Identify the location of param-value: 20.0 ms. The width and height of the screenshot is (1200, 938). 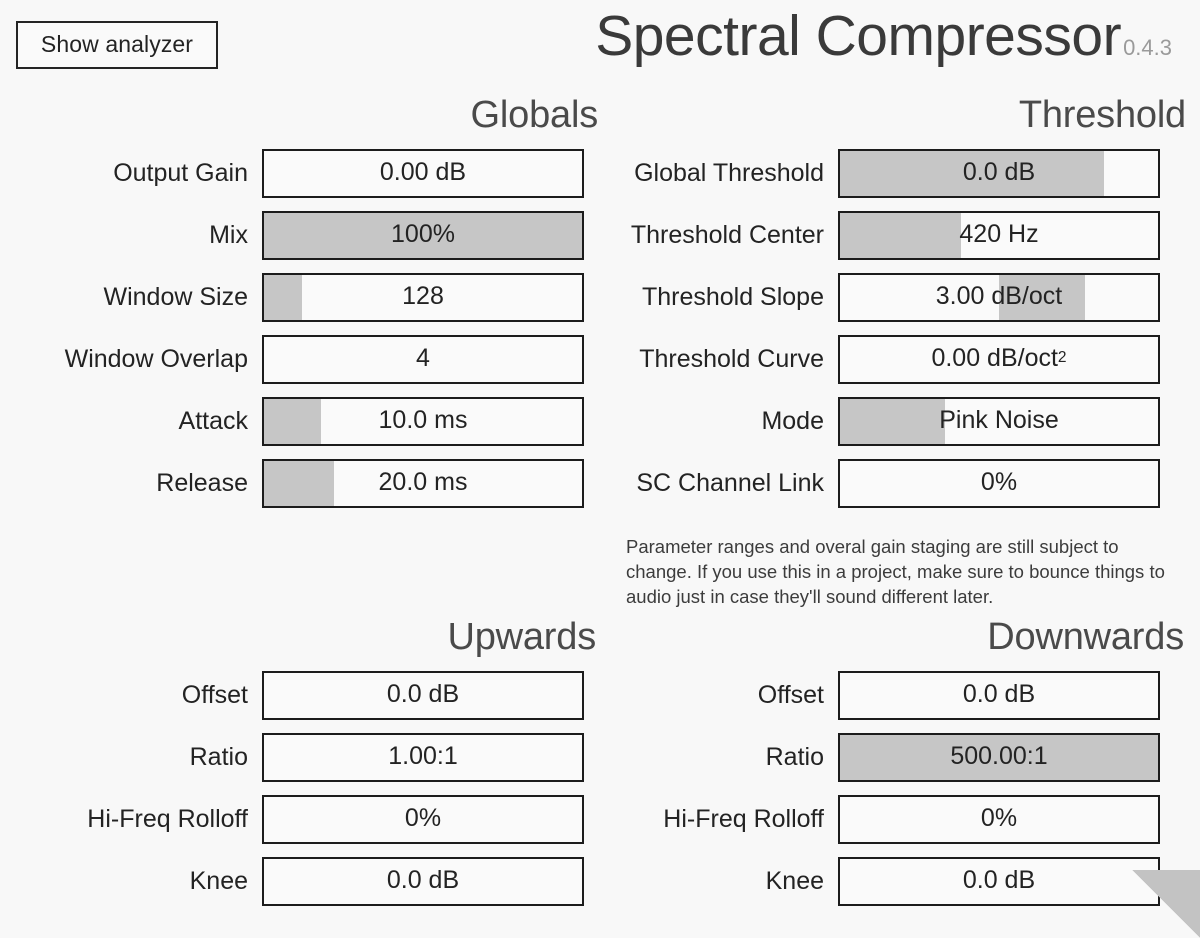
(423, 481).